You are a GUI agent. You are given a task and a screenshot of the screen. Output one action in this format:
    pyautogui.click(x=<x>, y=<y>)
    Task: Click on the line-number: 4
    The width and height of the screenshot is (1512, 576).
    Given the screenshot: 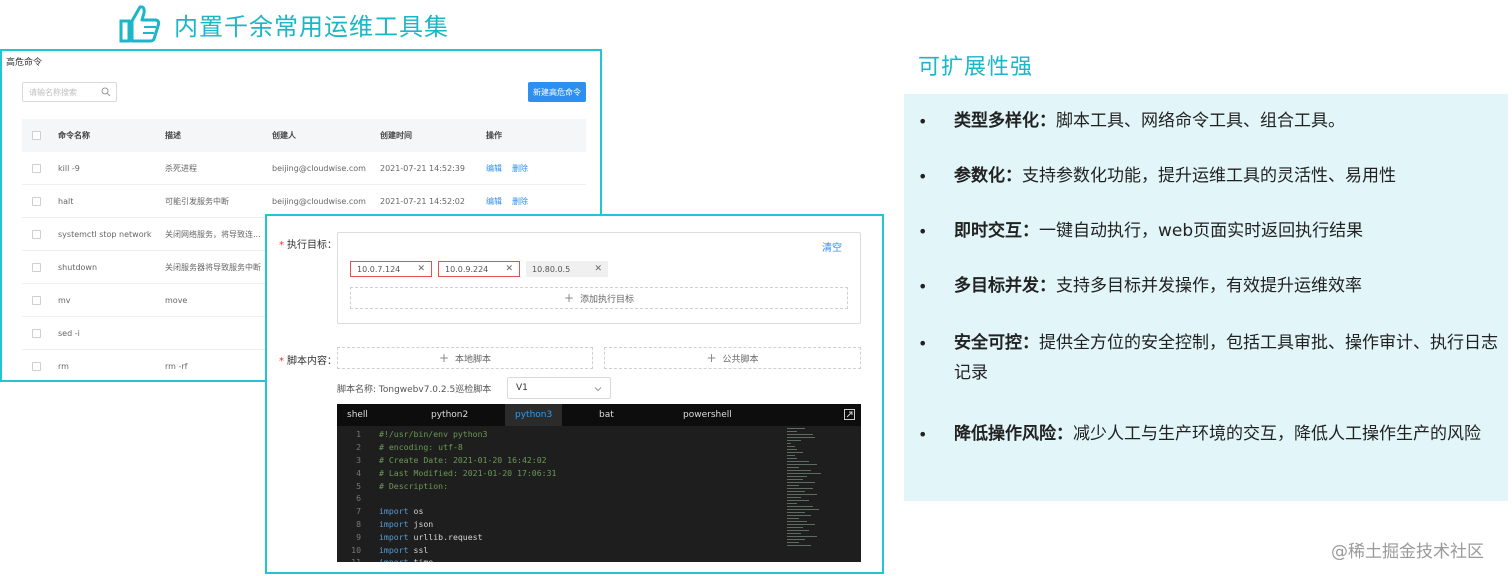 What is the action you would take?
    pyautogui.click(x=358, y=472)
    